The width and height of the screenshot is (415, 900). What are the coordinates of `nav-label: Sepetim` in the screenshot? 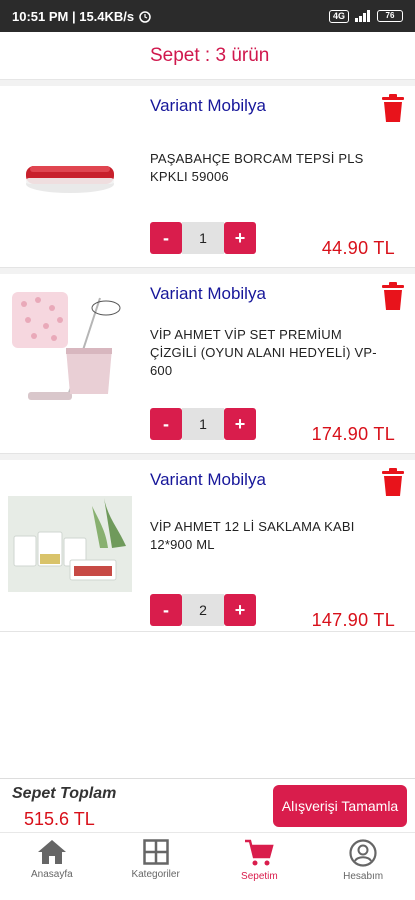 It's located at (259, 876).